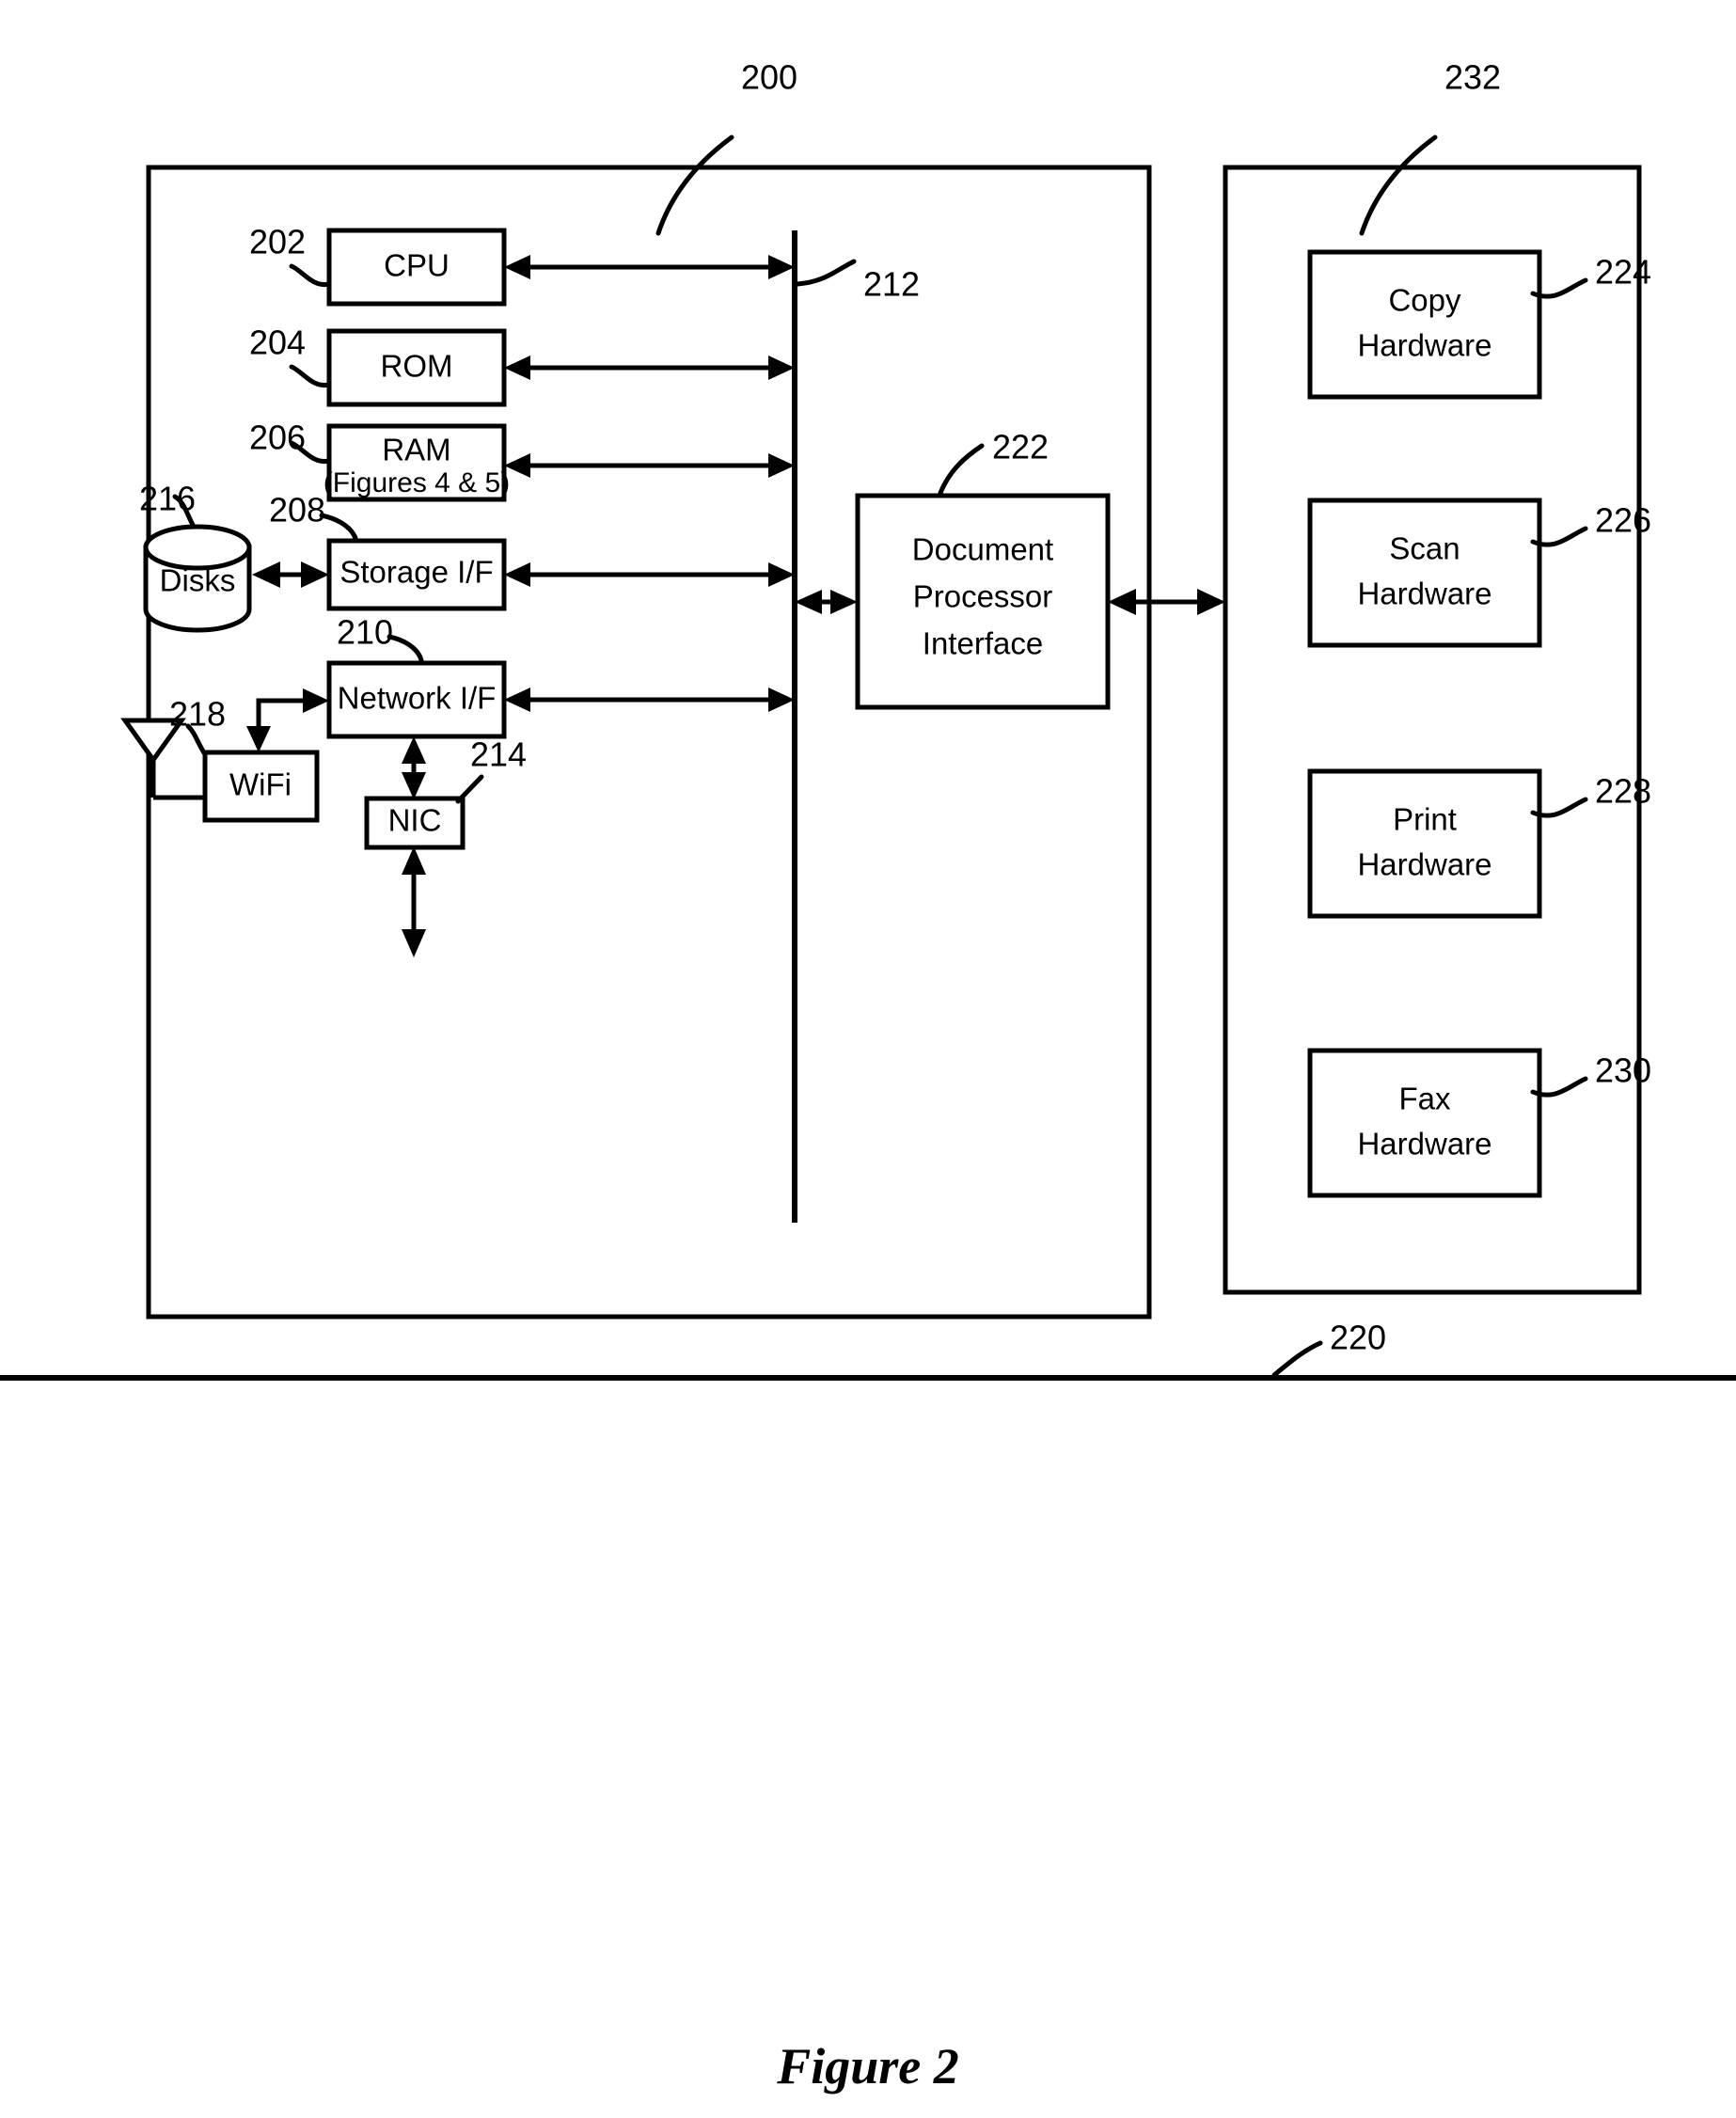 The height and width of the screenshot is (2118, 1736). Describe the element at coordinates (277, 242) in the screenshot. I see `ref-label-202: 202` at that location.